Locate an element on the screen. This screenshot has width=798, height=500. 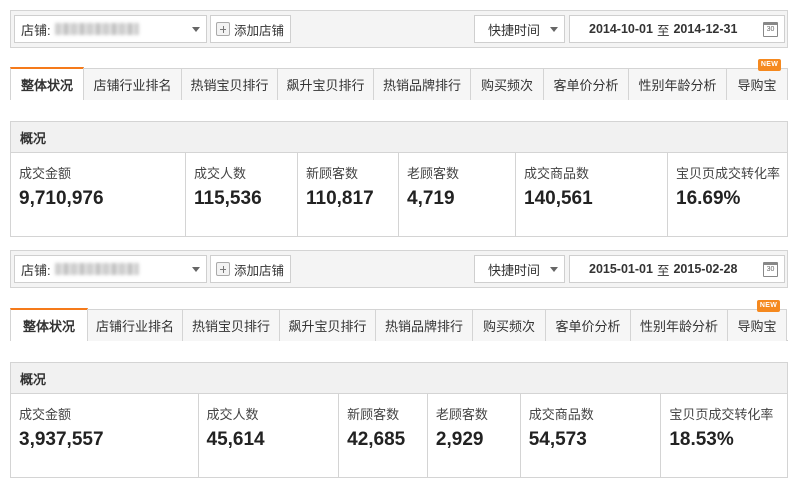
metric-conversion-rate: 宝贝页成交转化率 16.69% is located at coordinates (727, 194).